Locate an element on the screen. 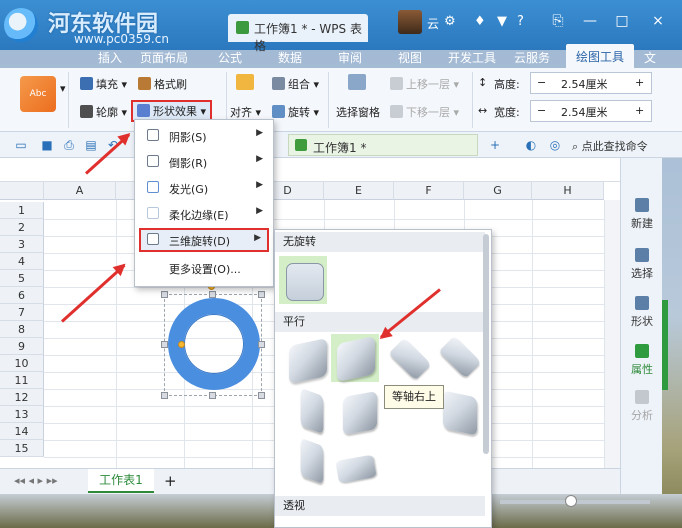 This screenshot has width=682, height=528. menu-item-glow: 发光(G) ▶ is located at coordinates (204, 188).